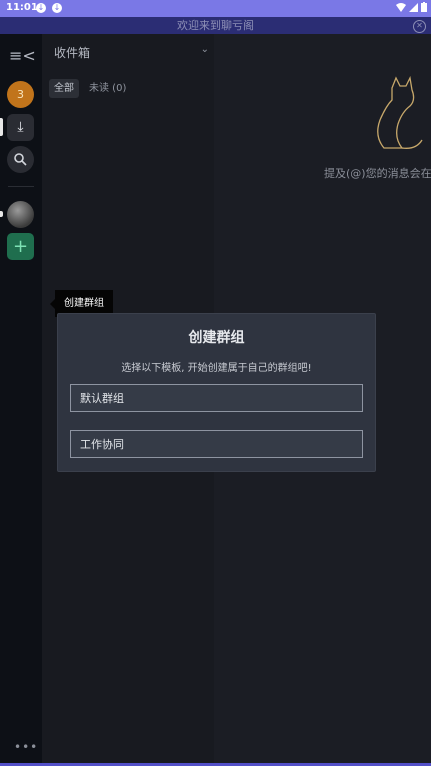  Describe the element at coordinates (107, 88) in the screenshot. I see `tab-unread: 未读 (0)` at that location.